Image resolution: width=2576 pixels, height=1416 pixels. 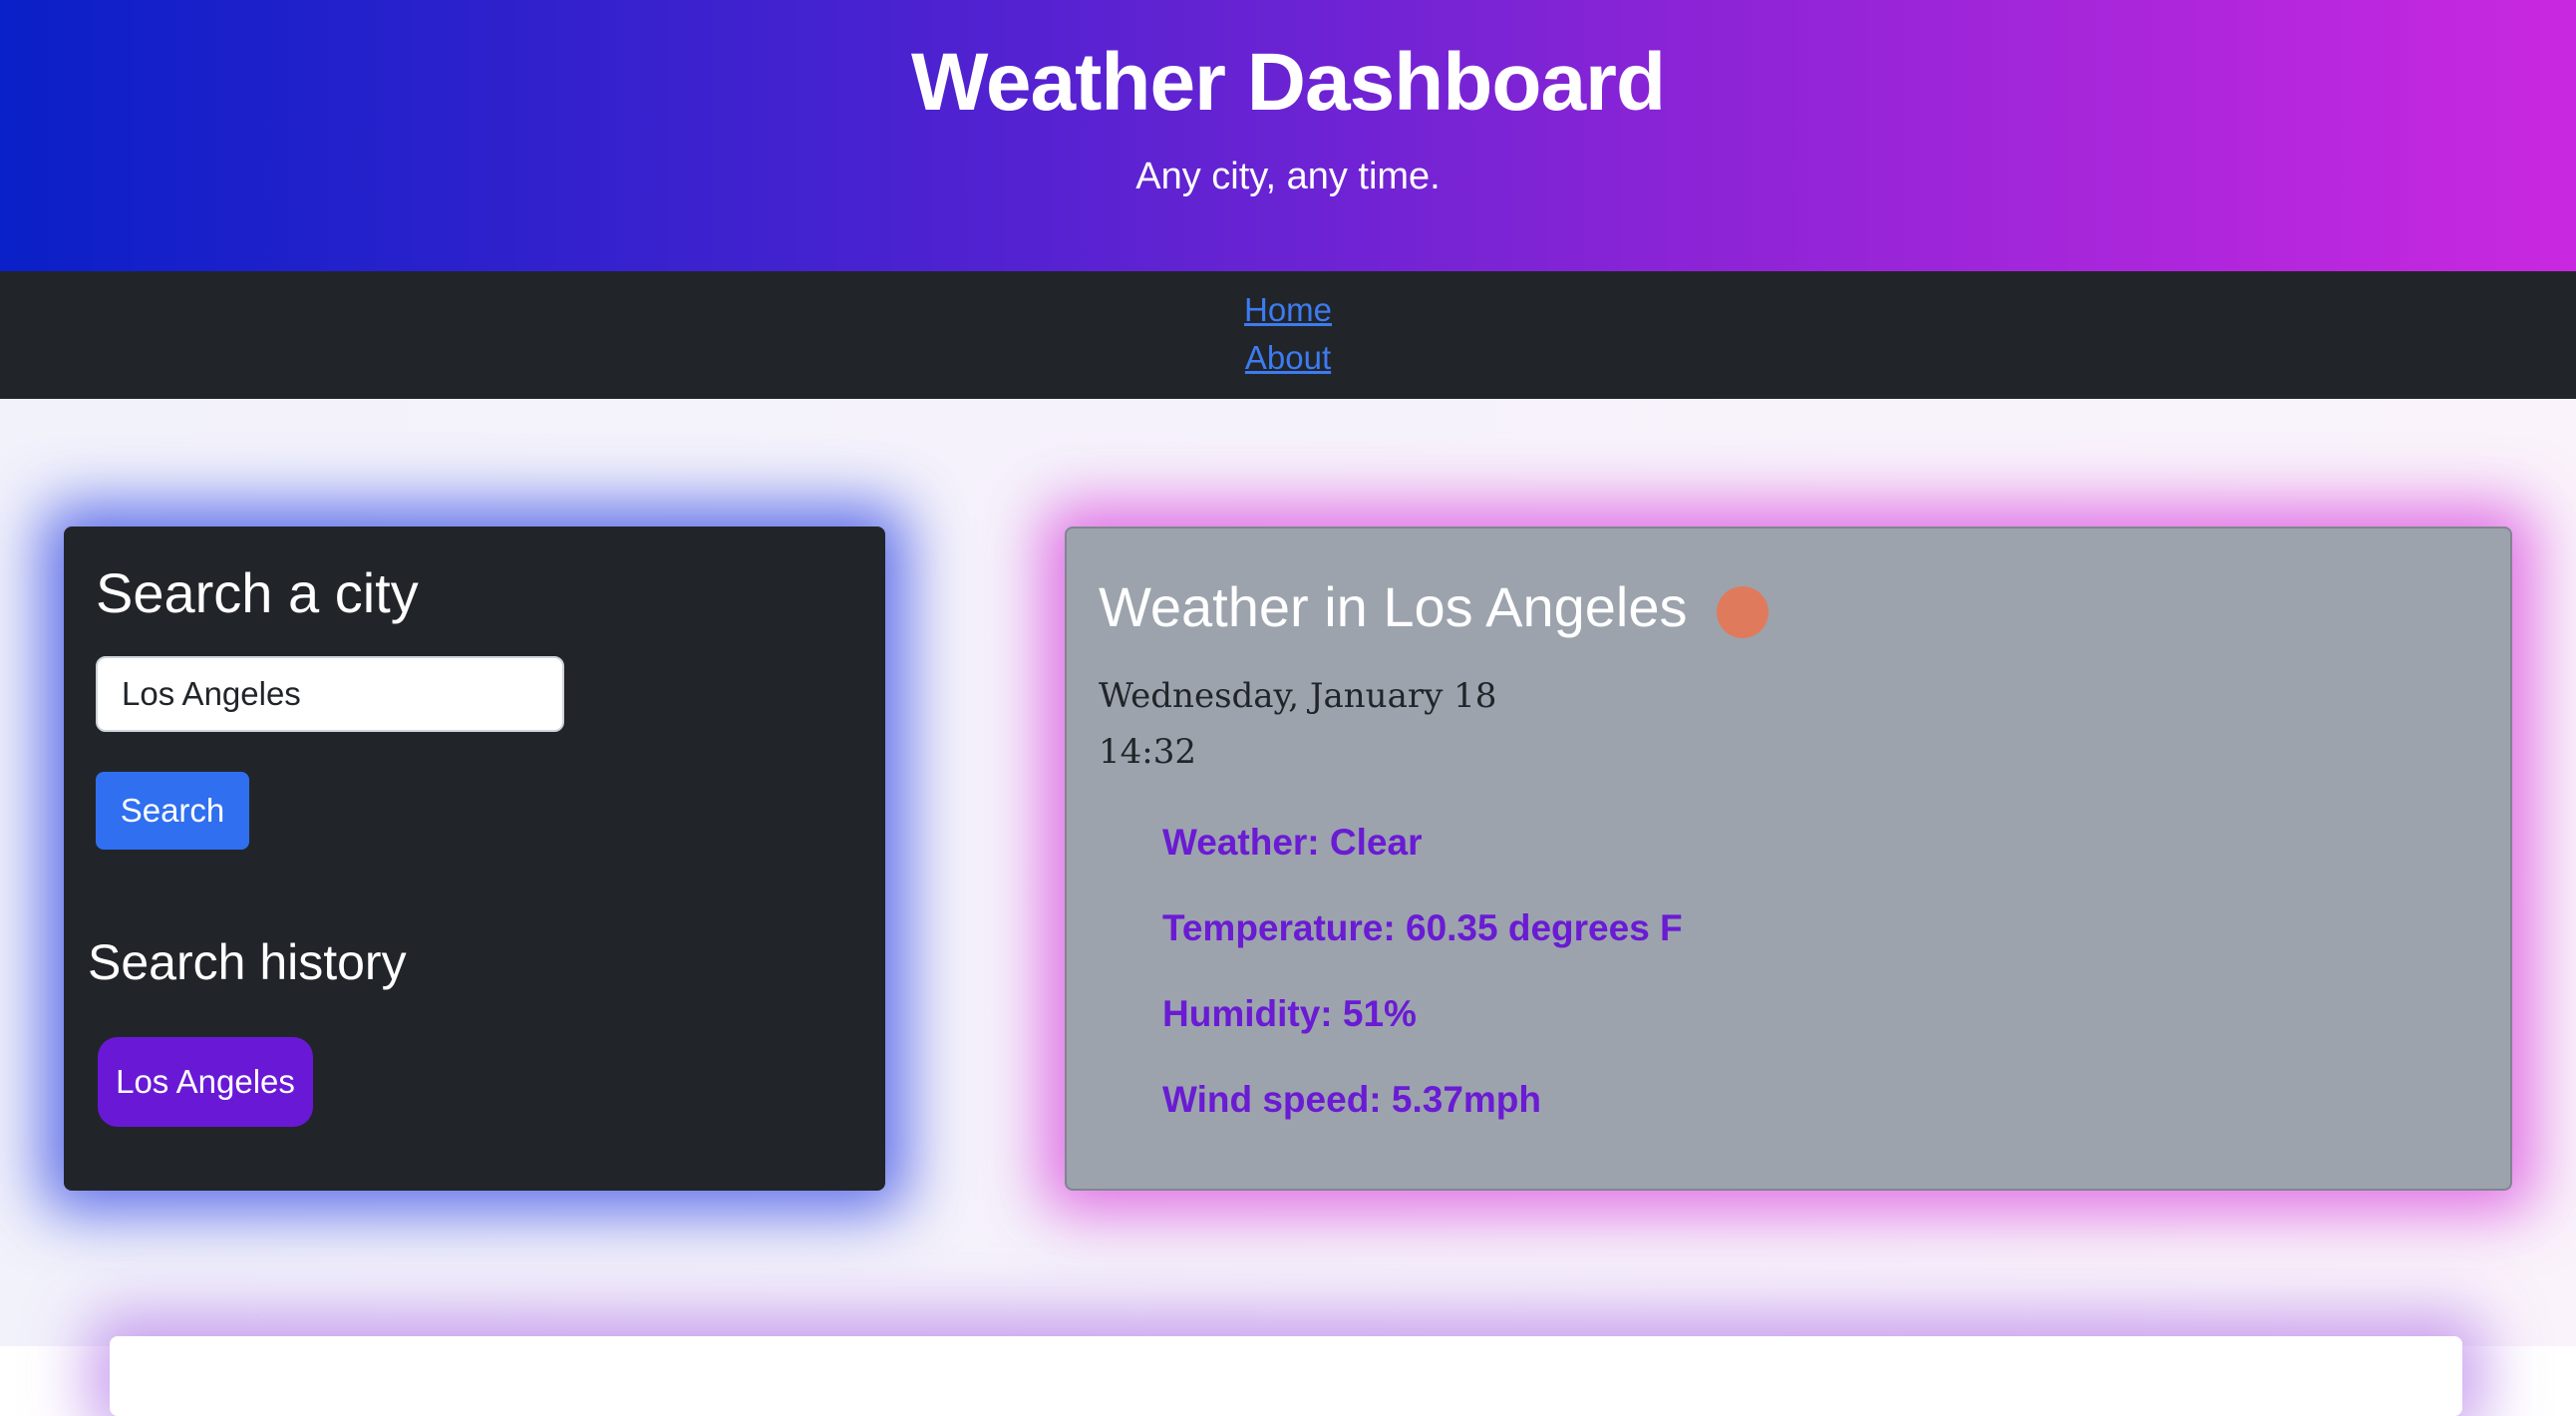 I want to click on weather-condition: Weather: Clear, so click(x=1292, y=842).